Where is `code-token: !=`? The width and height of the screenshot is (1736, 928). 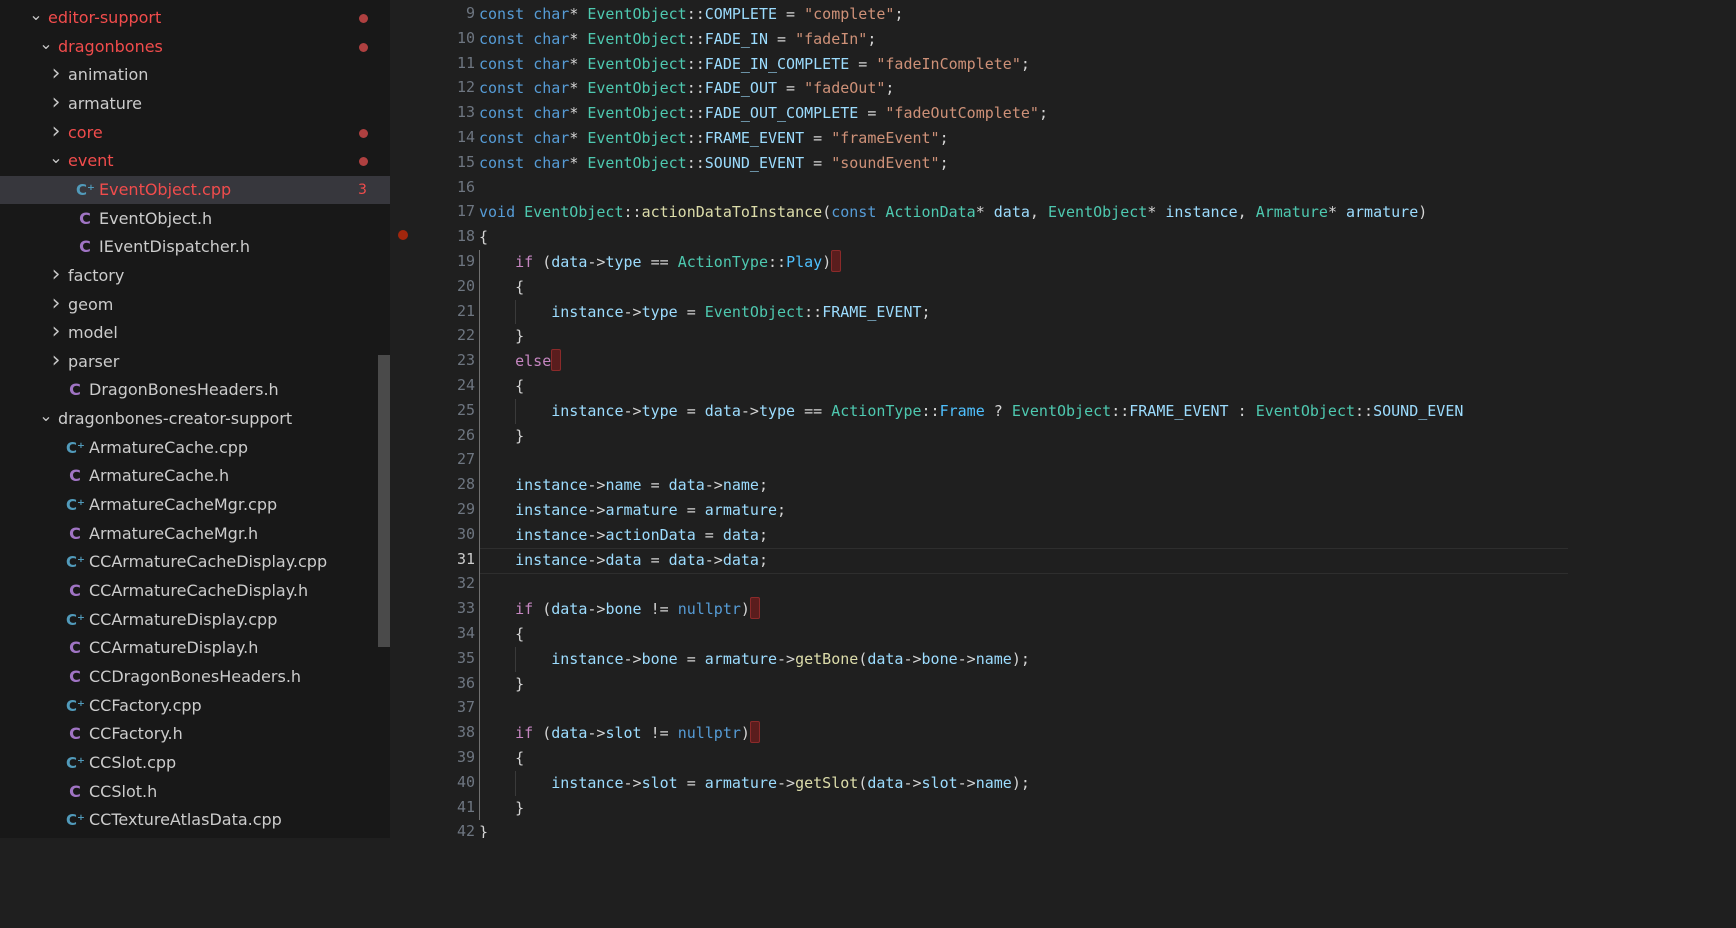 code-token: != is located at coordinates (659, 609).